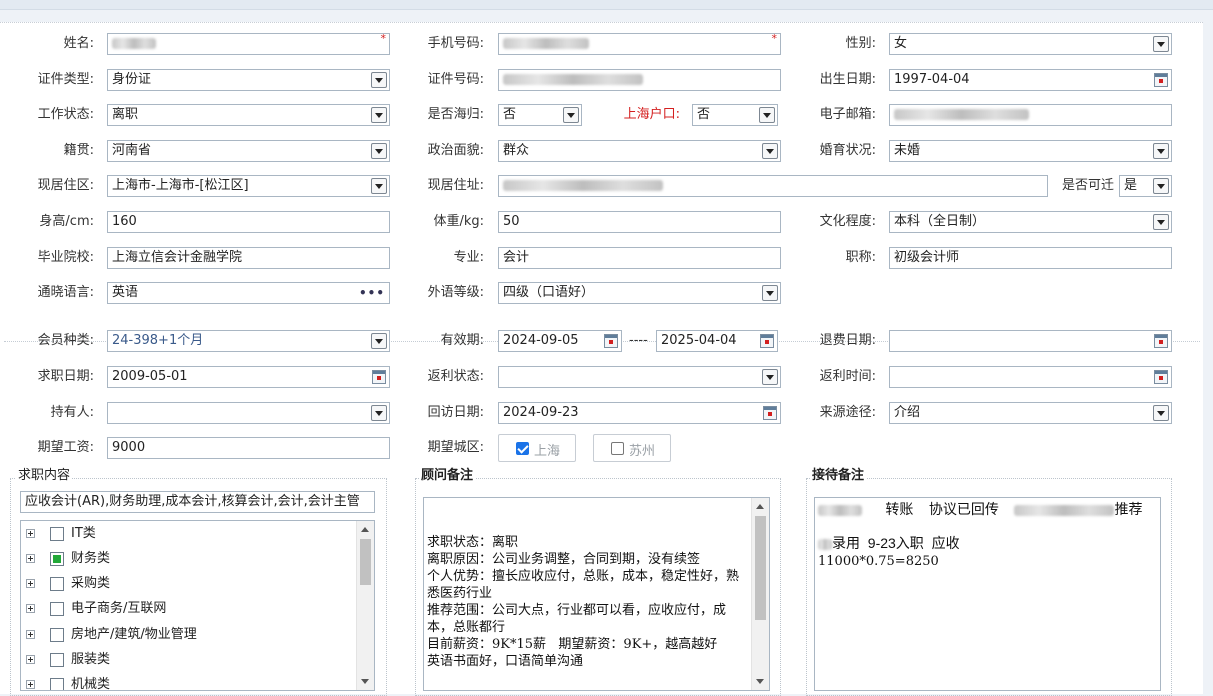 The image size is (1213, 696). Describe the element at coordinates (1030, 377) in the screenshot. I see `rebate-time-input` at that location.